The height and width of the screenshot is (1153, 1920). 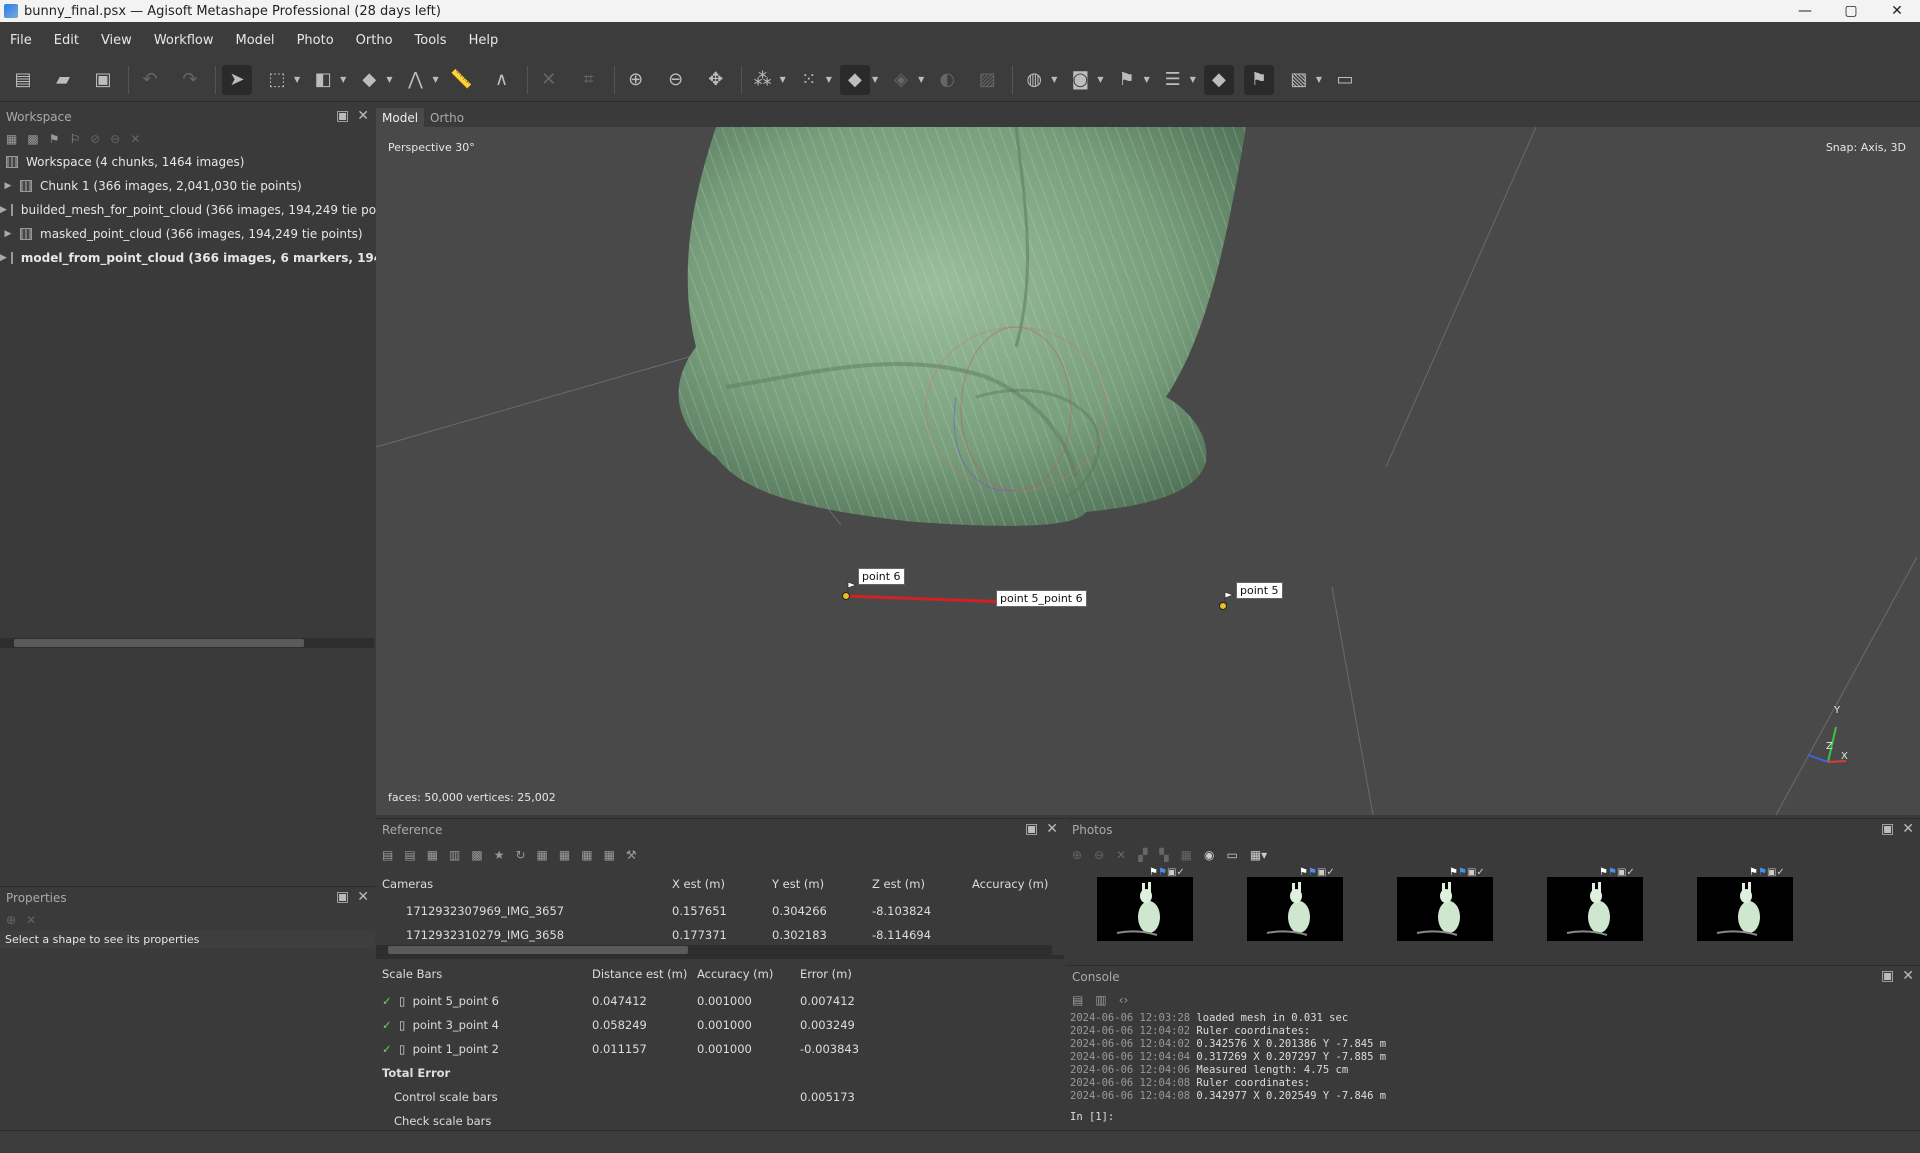 What do you see at coordinates (809, 80) in the screenshot?
I see `point-cloud-icon: ⁙` at bounding box center [809, 80].